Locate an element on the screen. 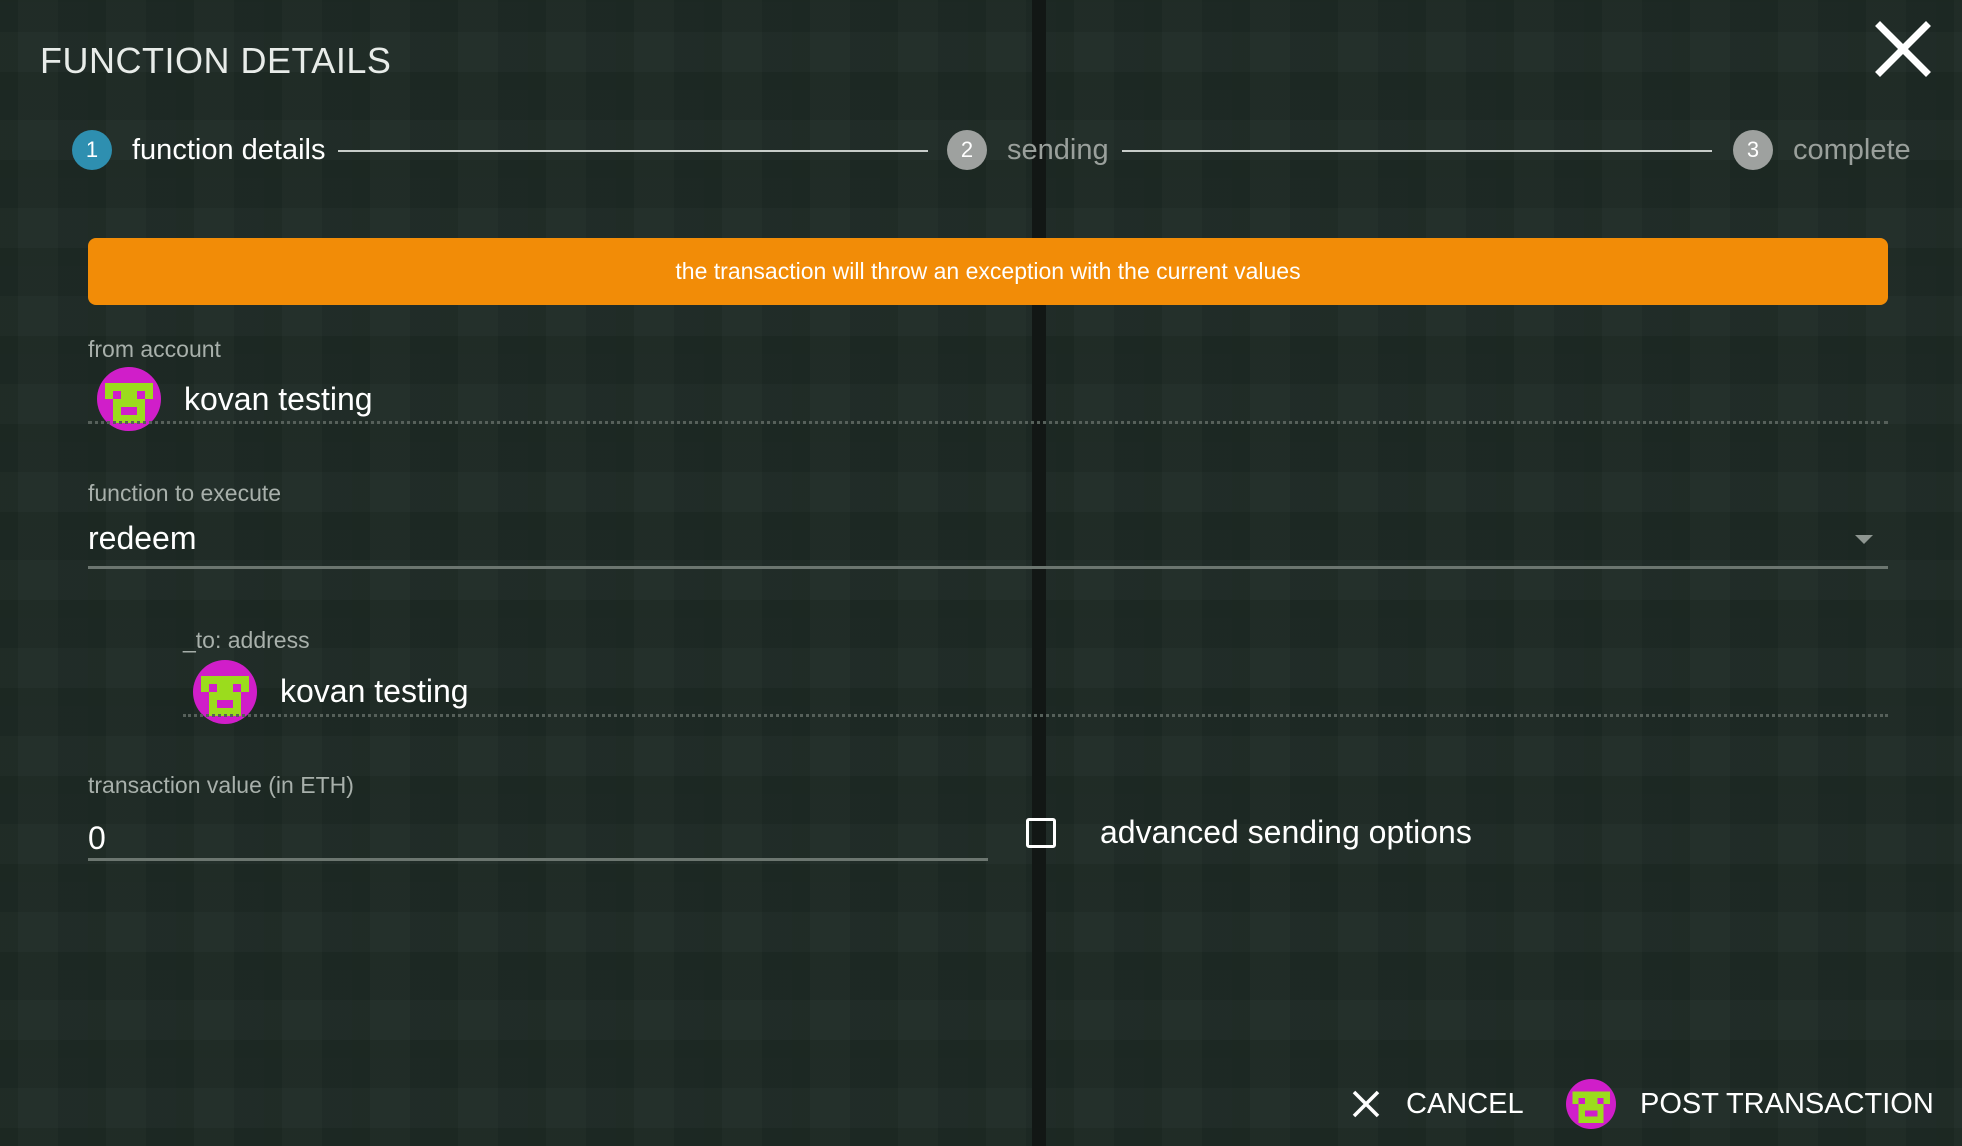 The image size is (1962, 1146). cancel-button: CANCEL is located at coordinates (1437, 1104).